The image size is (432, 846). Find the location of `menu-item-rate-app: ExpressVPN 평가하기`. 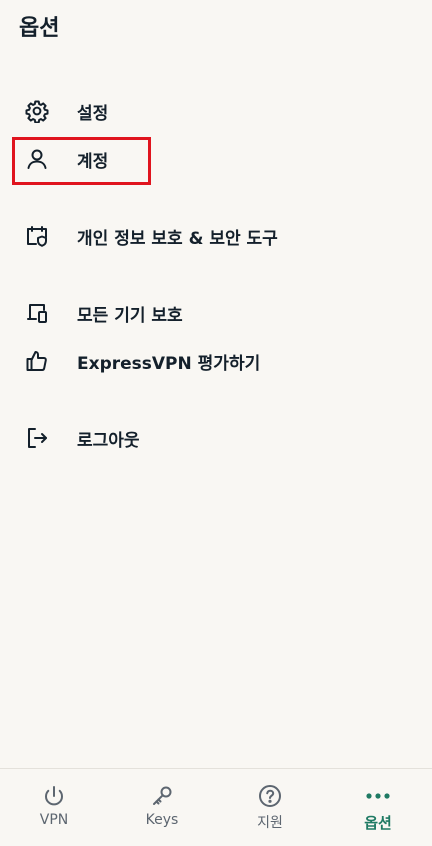

menu-item-rate-app: ExpressVPN 평가하기 is located at coordinates (216, 360).